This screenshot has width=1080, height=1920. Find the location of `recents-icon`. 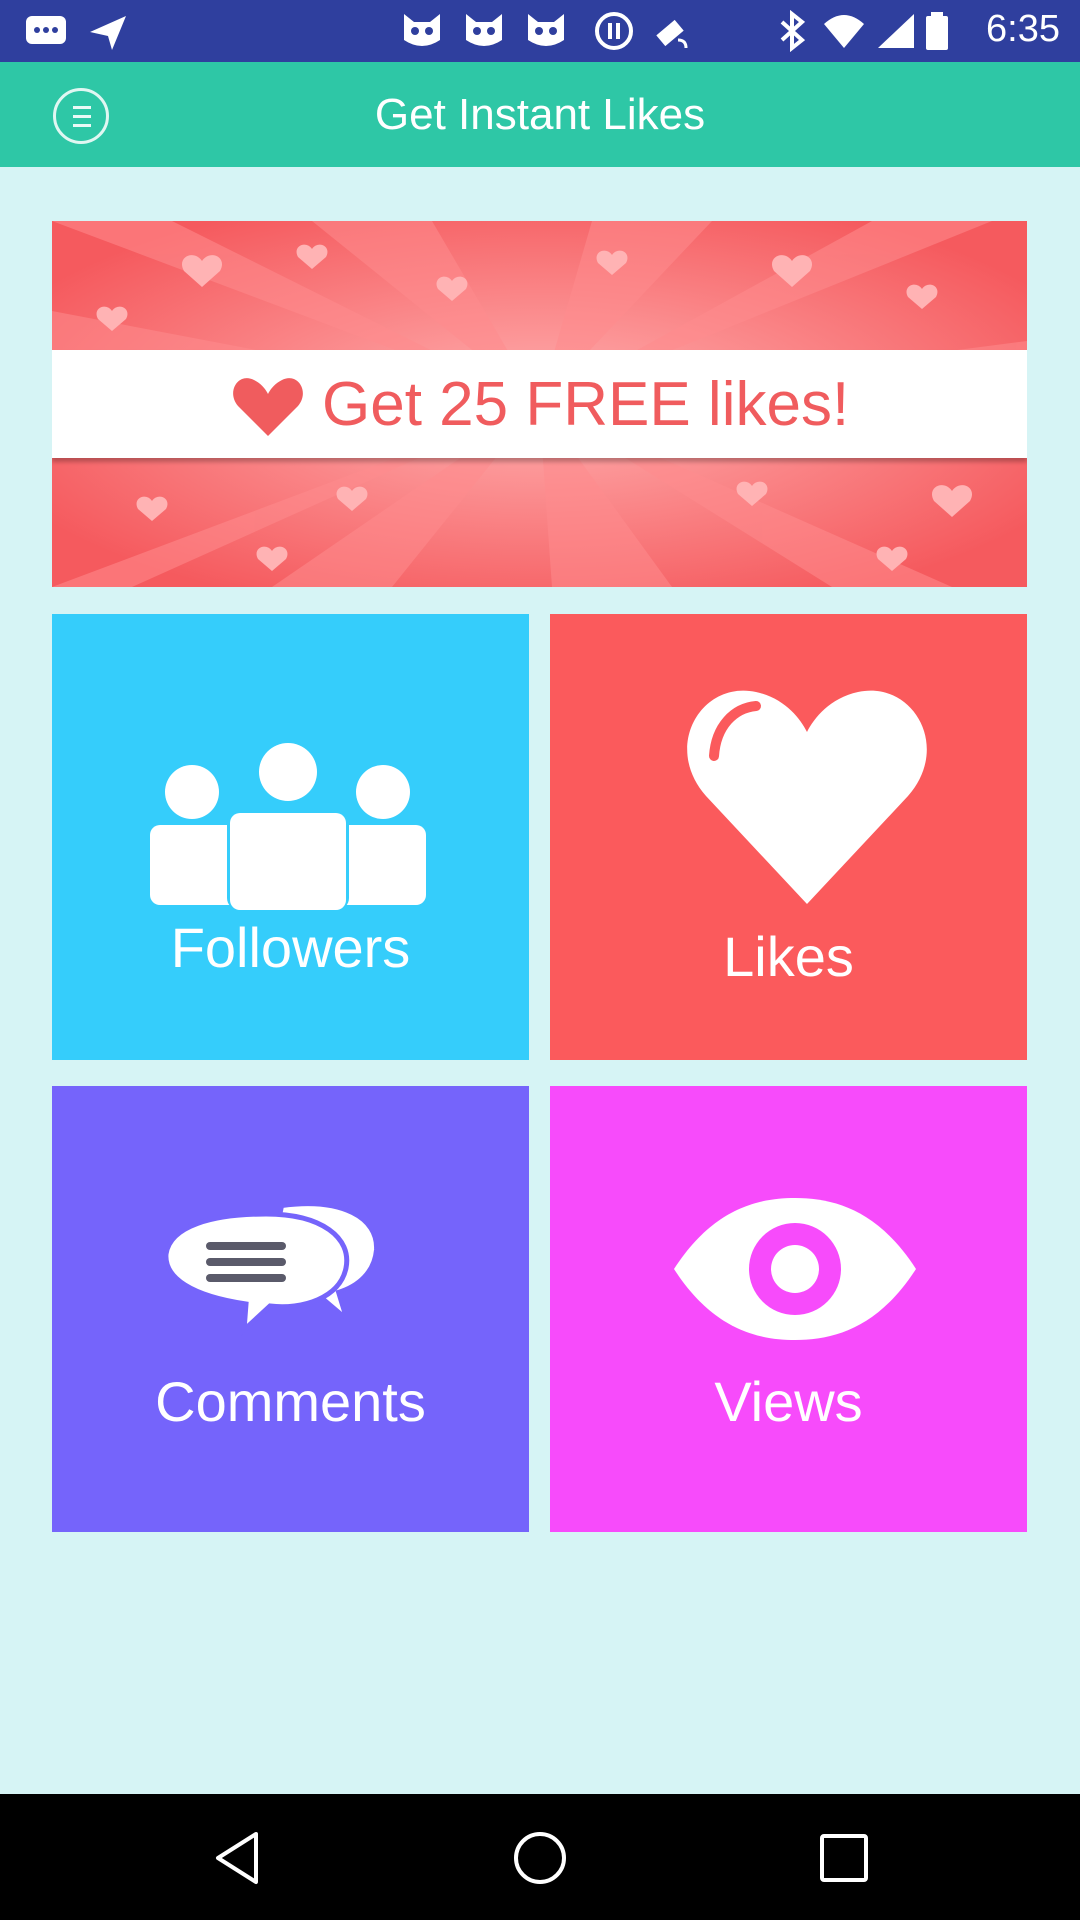

recents-icon is located at coordinates (844, 1858).